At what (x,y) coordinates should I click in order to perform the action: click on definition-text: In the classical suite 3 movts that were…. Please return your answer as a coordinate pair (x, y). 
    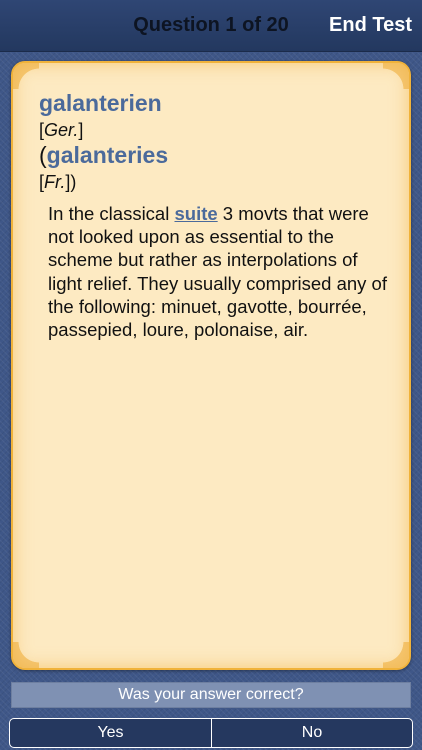
    Looking at the image, I should click on (218, 271).